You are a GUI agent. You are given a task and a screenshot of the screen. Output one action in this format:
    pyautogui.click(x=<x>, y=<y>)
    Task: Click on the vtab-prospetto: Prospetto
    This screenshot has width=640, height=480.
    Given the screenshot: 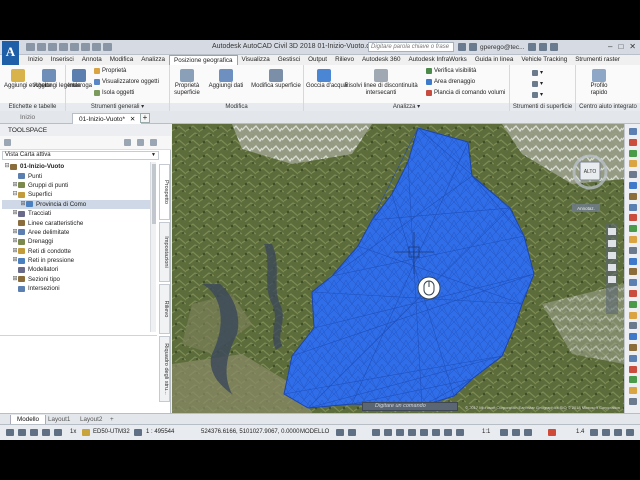 What is the action you would take?
    pyautogui.click(x=164, y=192)
    